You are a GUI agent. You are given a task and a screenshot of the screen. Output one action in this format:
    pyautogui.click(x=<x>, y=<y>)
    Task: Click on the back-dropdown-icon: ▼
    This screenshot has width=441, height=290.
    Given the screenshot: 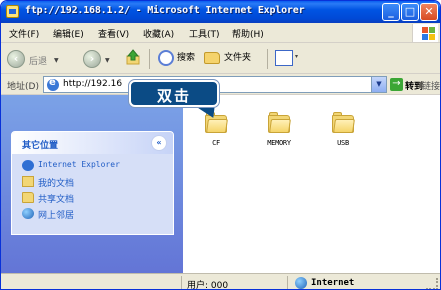 What is the action you would take?
    pyautogui.click(x=56, y=60)
    